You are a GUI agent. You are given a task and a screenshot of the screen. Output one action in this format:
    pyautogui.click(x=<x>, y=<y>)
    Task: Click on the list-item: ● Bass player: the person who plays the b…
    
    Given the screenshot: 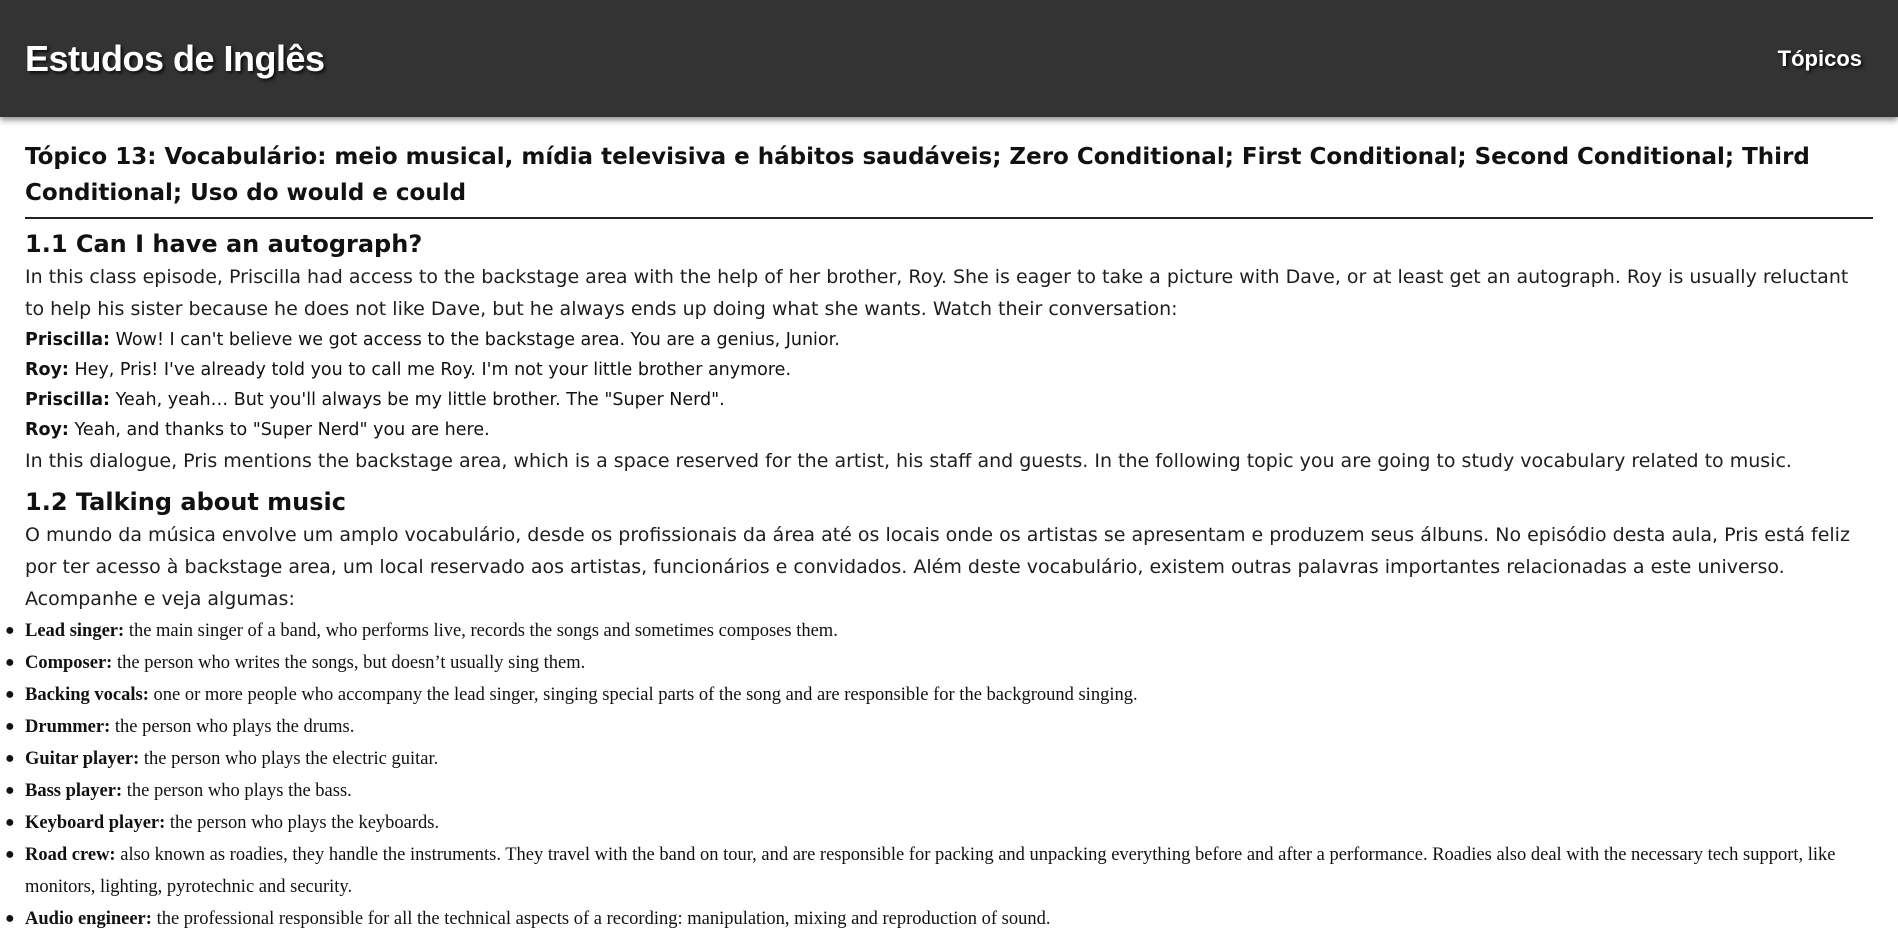 What is the action you would take?
    pyautogui.click(x=939, y=791)
    